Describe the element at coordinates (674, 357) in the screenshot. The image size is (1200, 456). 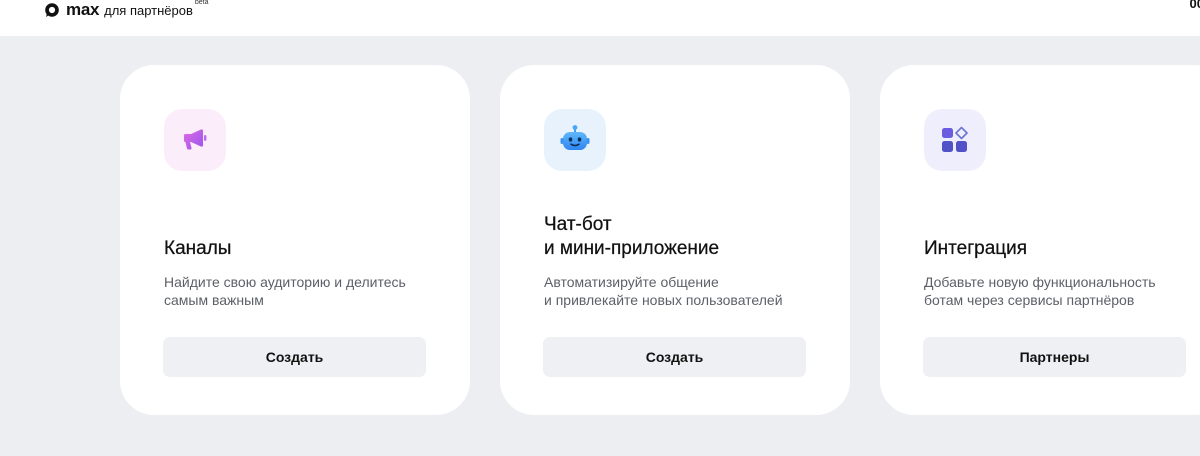
I see `create-chatbot-button: Создать` at that location.